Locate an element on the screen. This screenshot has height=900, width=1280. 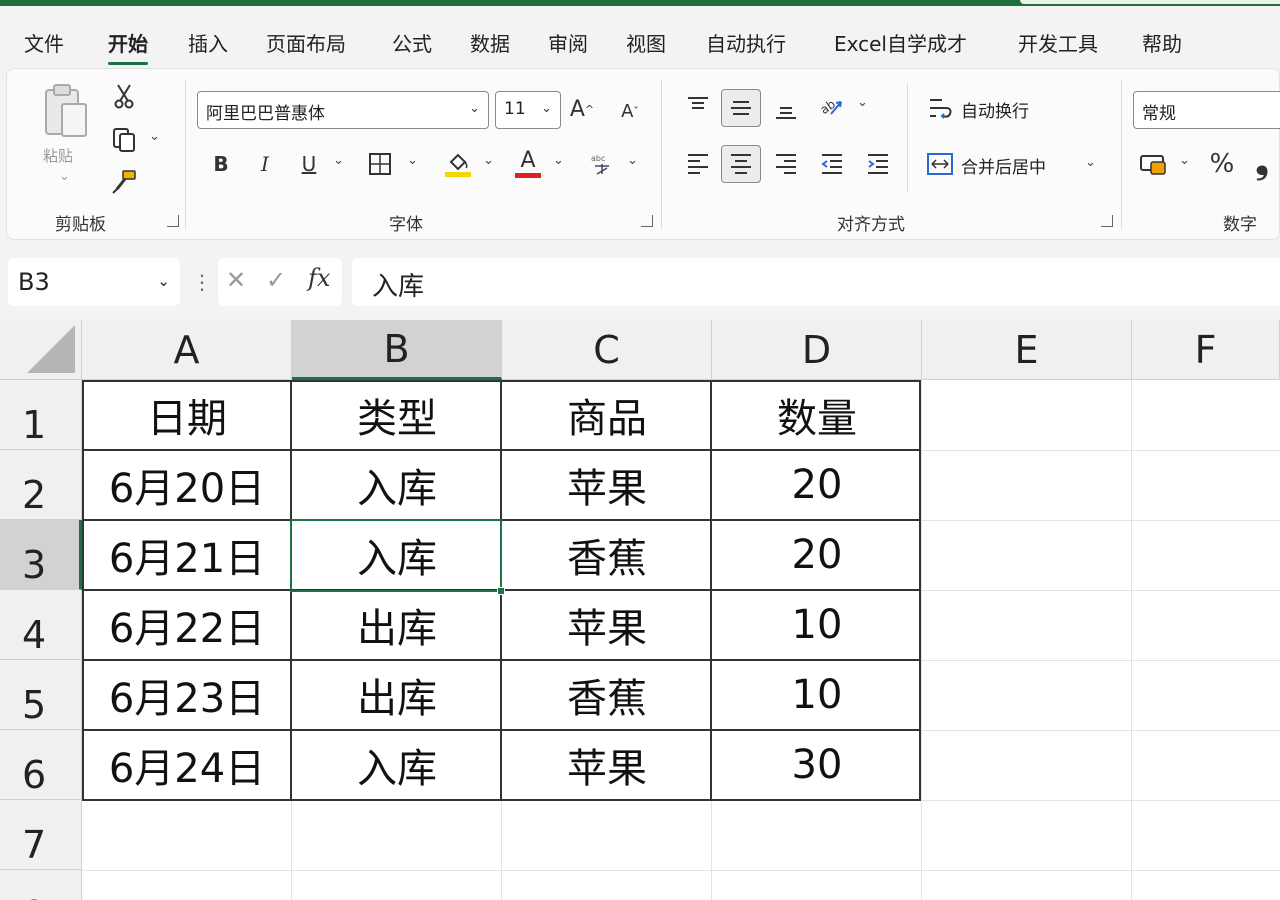
tab-automate: 自动执行 is located at coordinates (746, 42).